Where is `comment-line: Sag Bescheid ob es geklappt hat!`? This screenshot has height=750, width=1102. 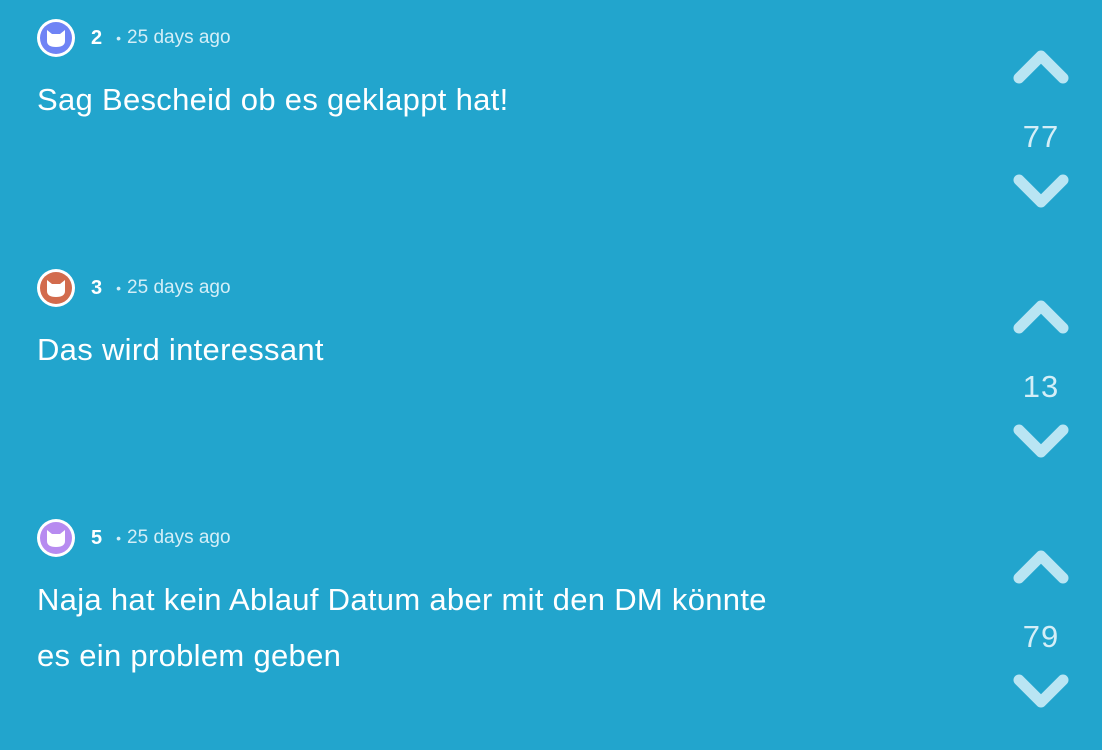 comment-line: Sag Bescheid ob es geklappt hat! is located at coordinates (273, 99).